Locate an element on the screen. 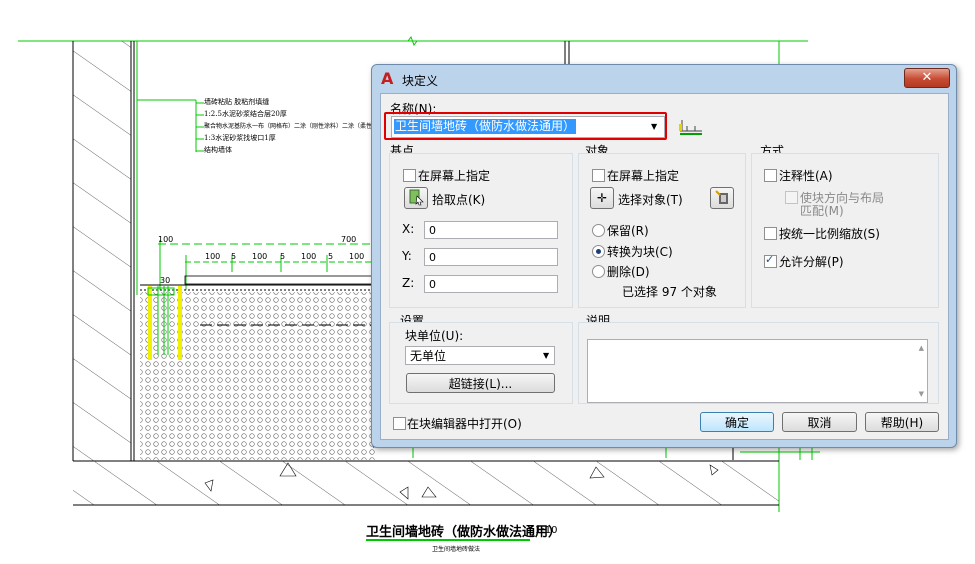 The image size is (975, 564). z-input: 0 is located at coordinates (491, 284).